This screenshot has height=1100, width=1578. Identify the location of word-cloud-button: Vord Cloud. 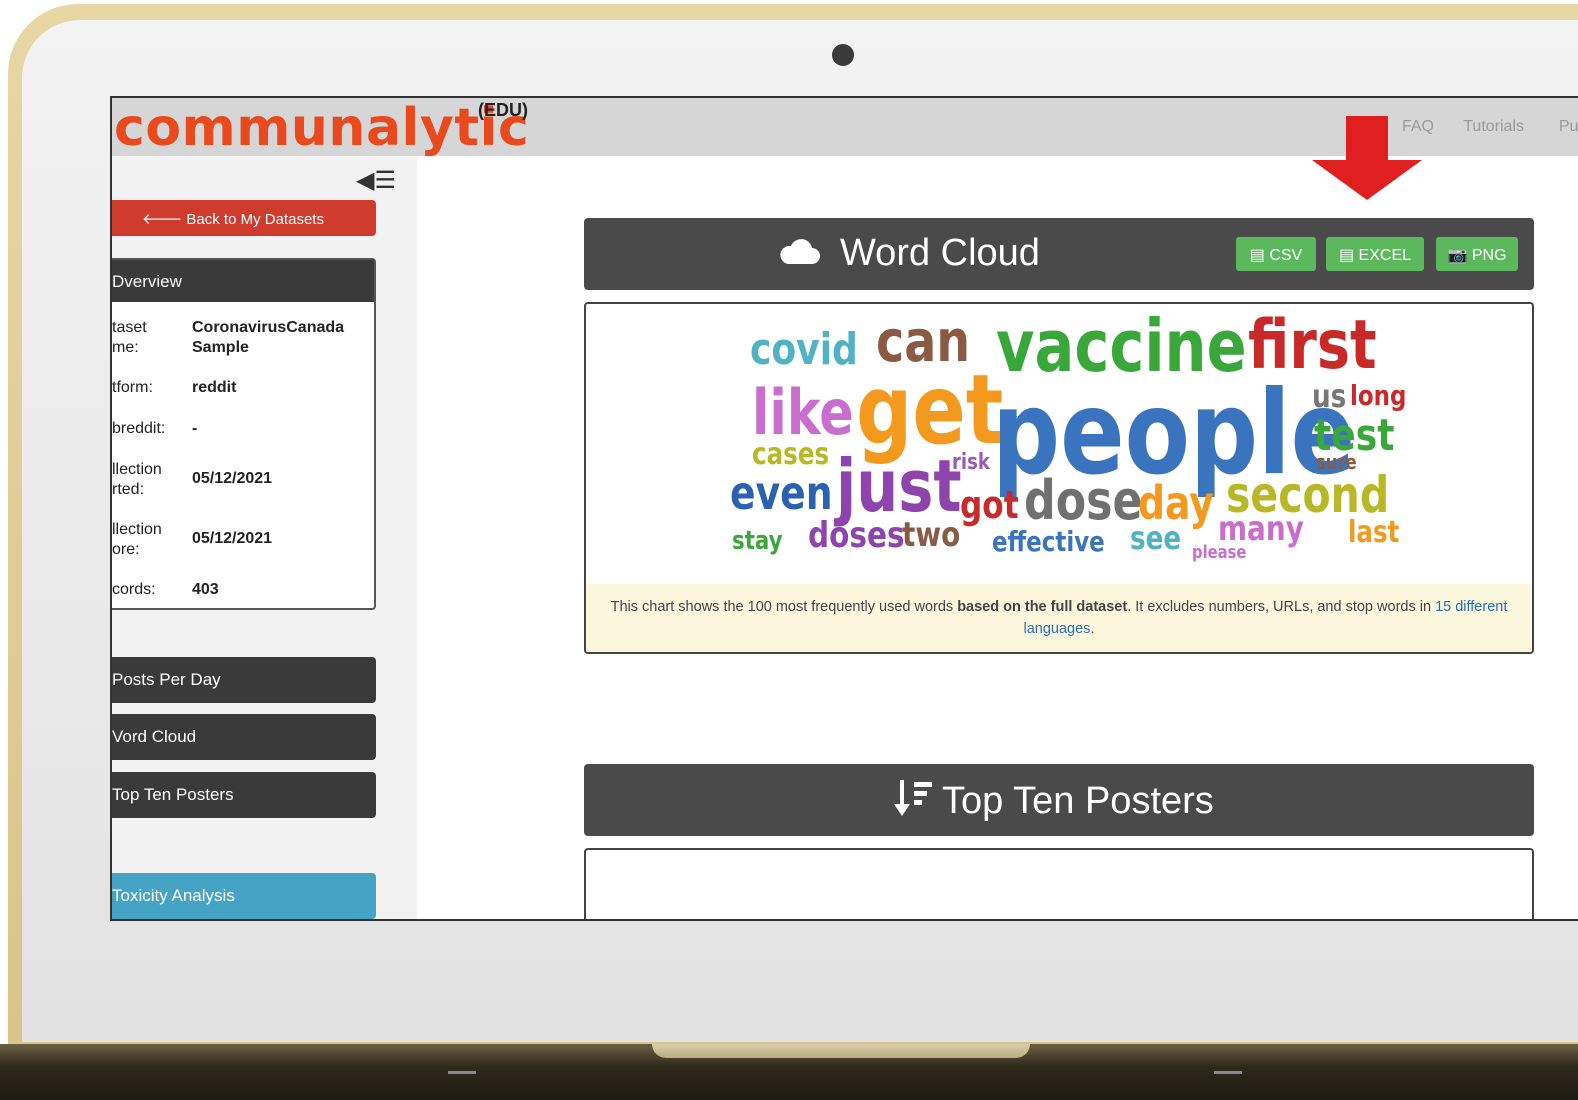
(244, 737).